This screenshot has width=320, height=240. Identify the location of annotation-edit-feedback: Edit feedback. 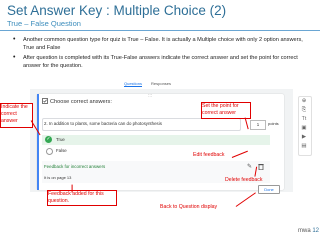
(209, 155).